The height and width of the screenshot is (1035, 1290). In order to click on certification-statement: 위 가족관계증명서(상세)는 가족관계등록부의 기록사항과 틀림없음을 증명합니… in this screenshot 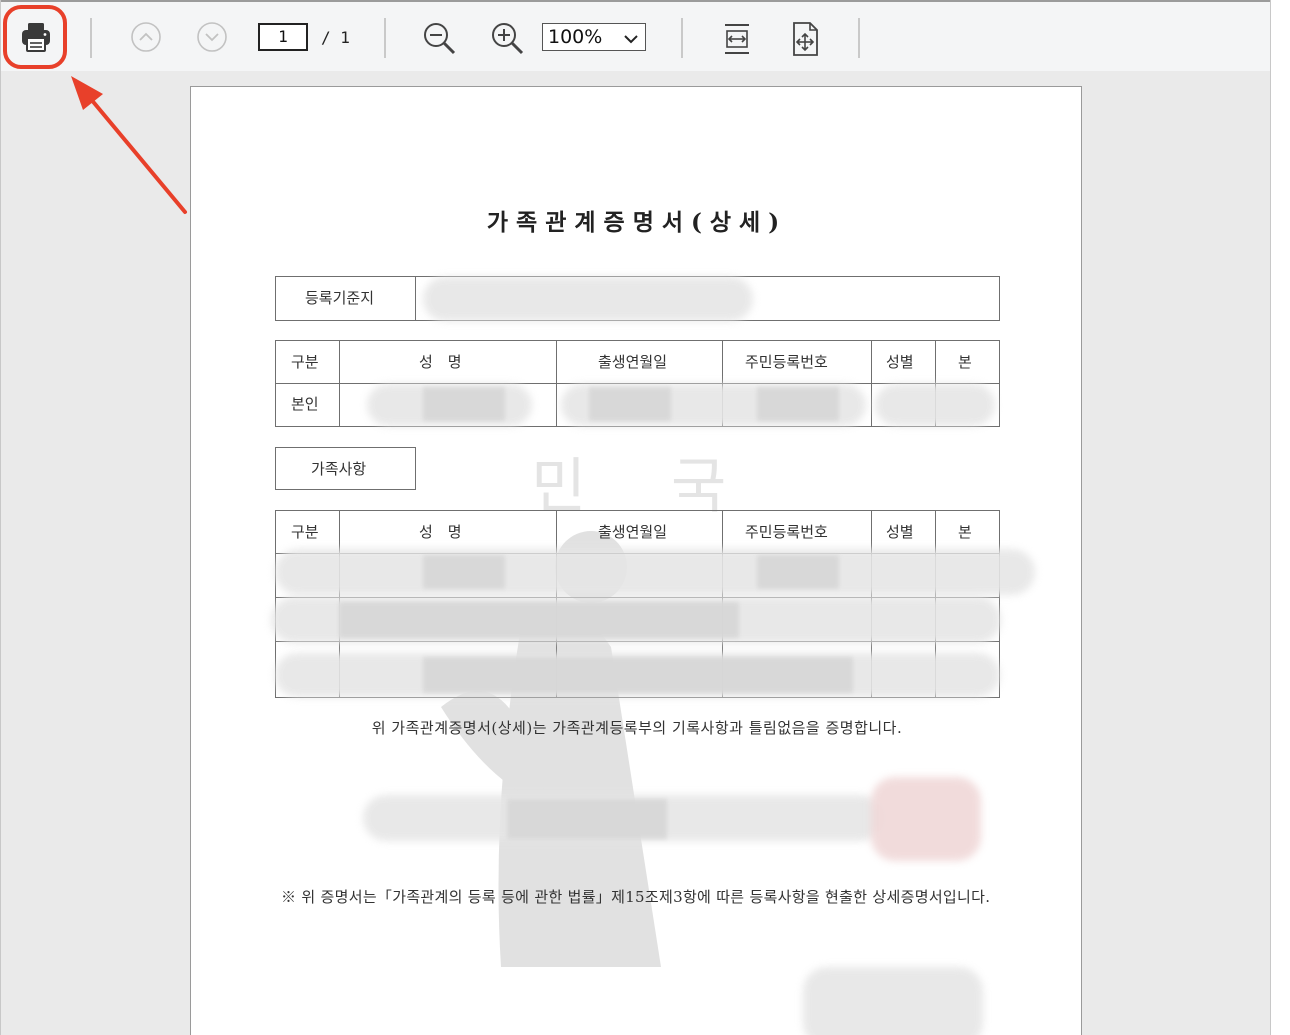, I will do `click(637, 728)`.